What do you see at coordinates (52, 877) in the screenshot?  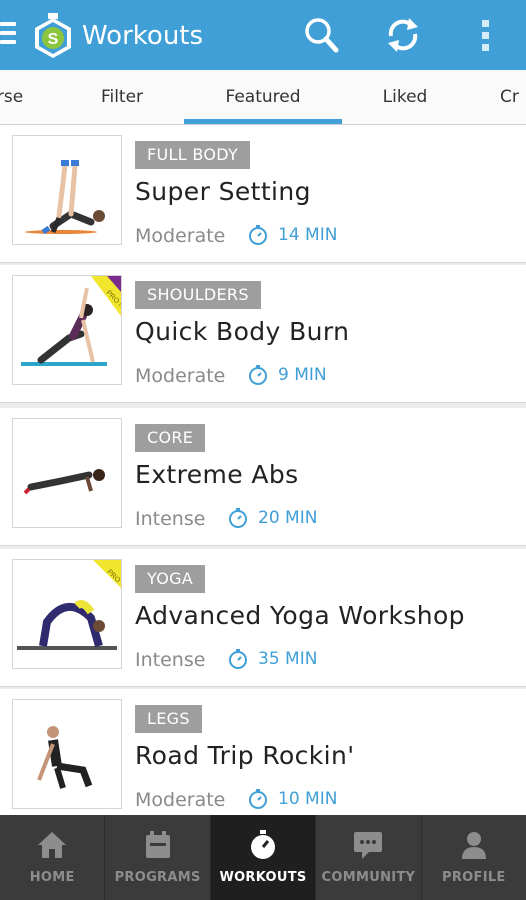 I see `nav-label: HOME` at bounding box center [52, 877].